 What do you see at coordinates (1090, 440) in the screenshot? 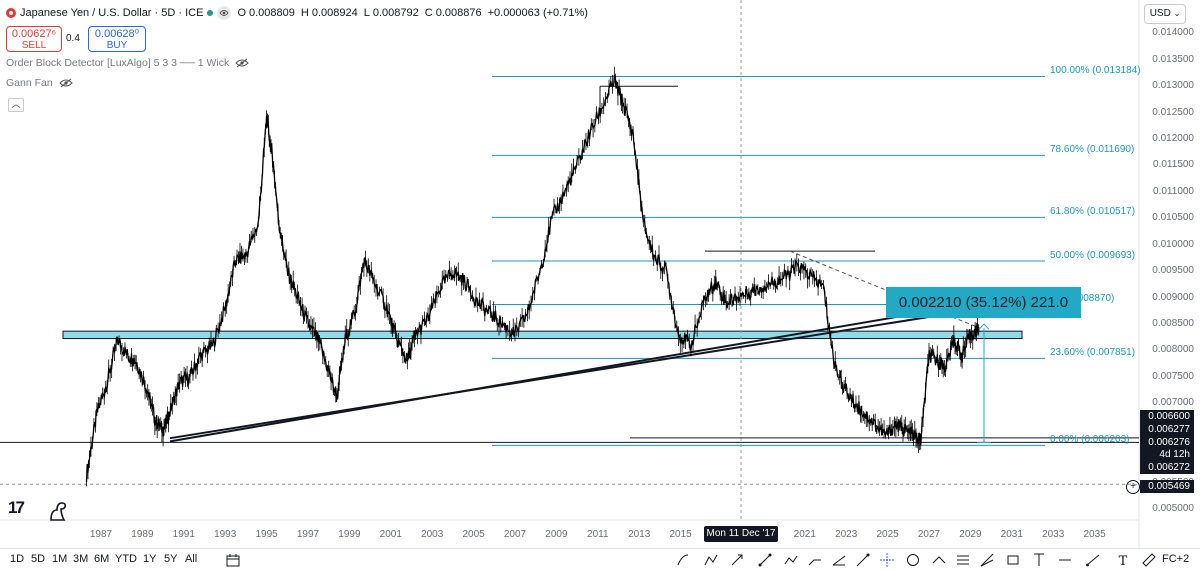
I see `fib-level-label: 0.00% (0.006203)` at bounding box center [1090, 440].